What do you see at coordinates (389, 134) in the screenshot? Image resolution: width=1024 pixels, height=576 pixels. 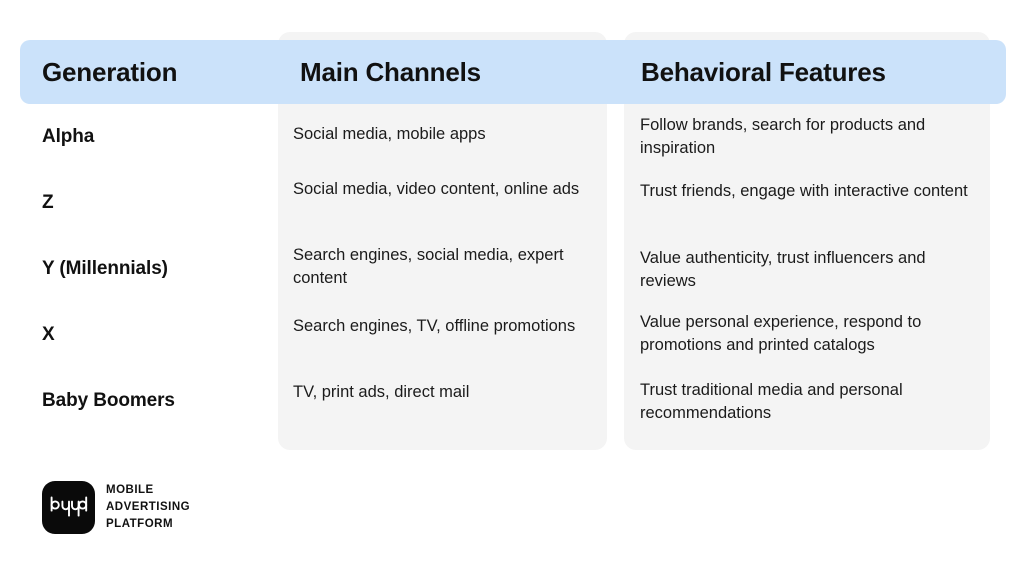 I see `cell-main-channels: Social media, mobile apps` at bounding box center [389, 134].